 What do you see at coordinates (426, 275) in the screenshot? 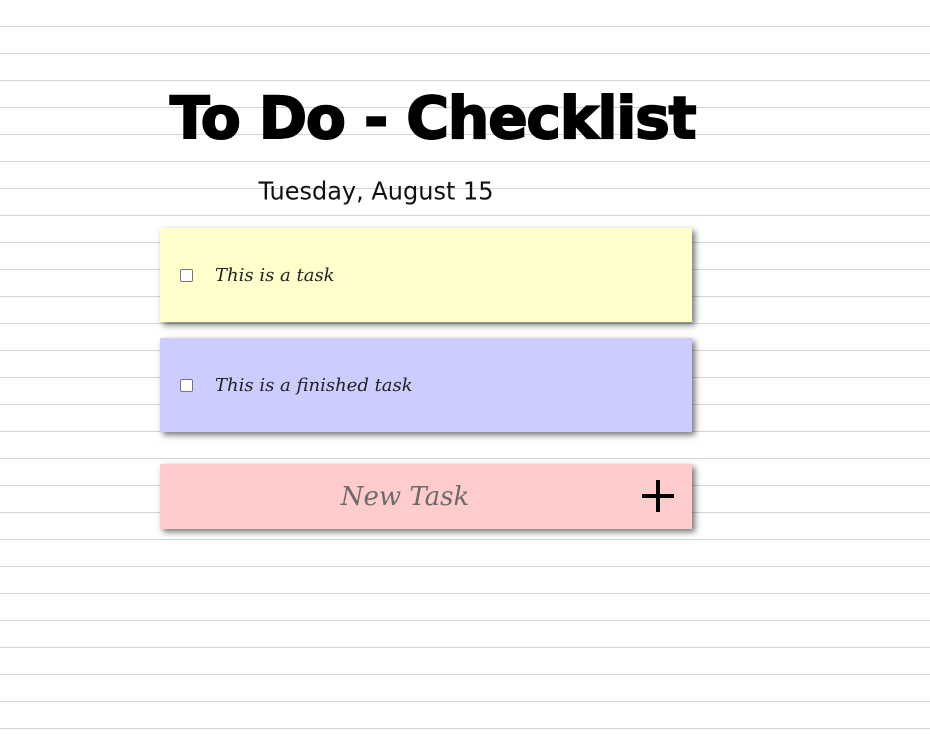
I see `task-card: This is a task` at bounding box center [426, 275].